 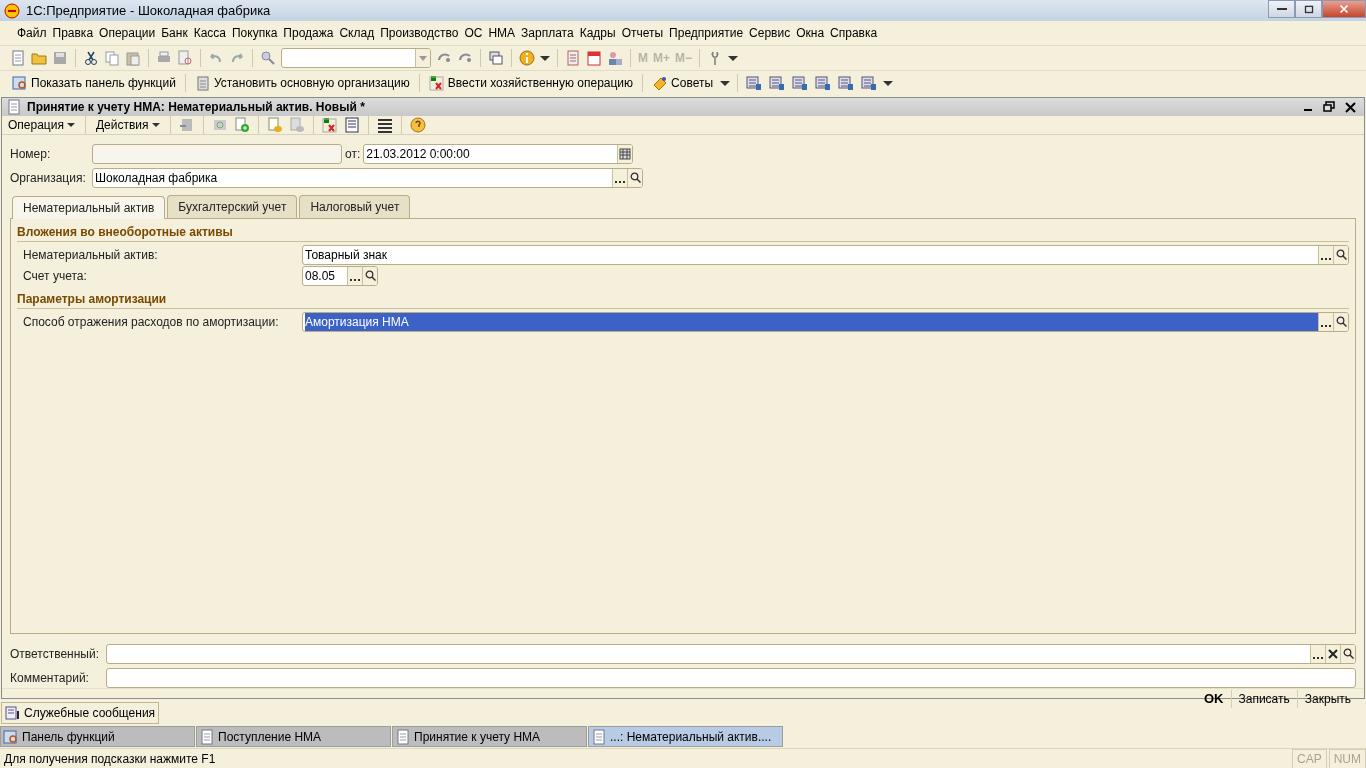 I want to click on toolbar-button: Установить основную организацию, so click(x=302, y=83).